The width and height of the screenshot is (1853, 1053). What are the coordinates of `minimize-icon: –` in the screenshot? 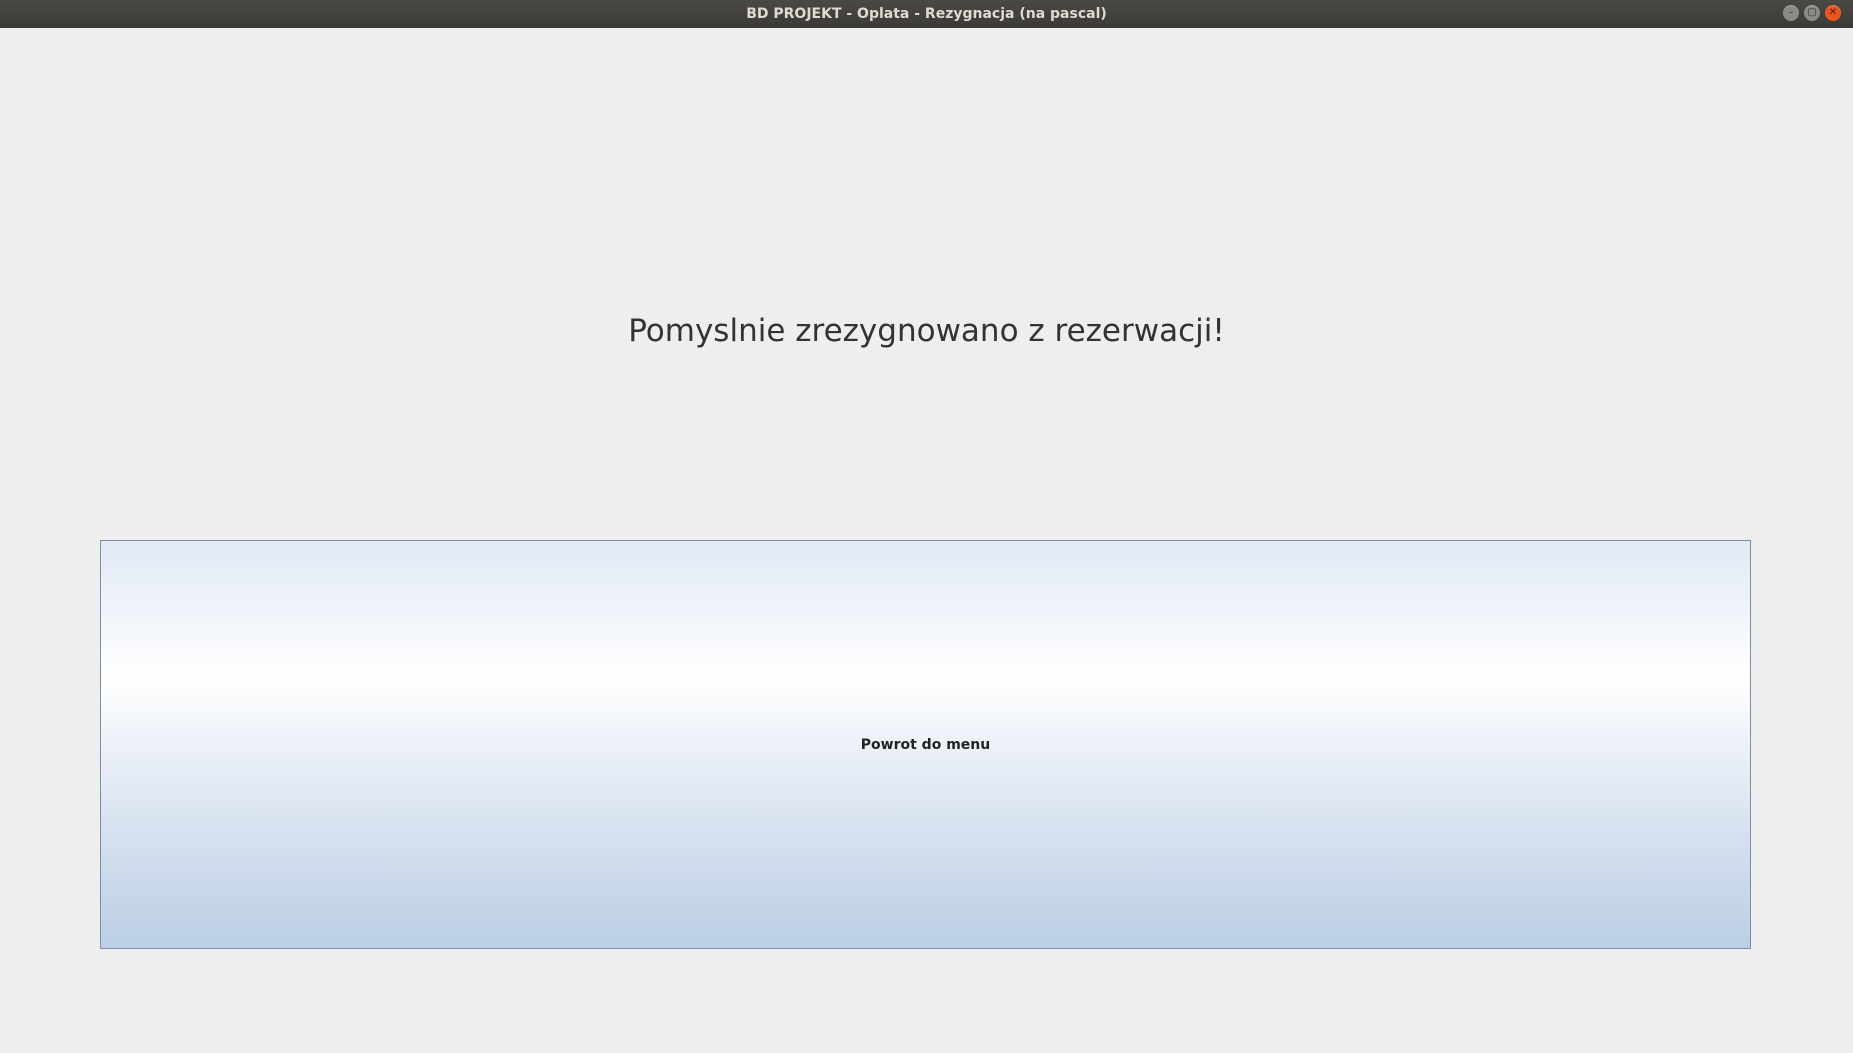 It's located at (1791, 13).